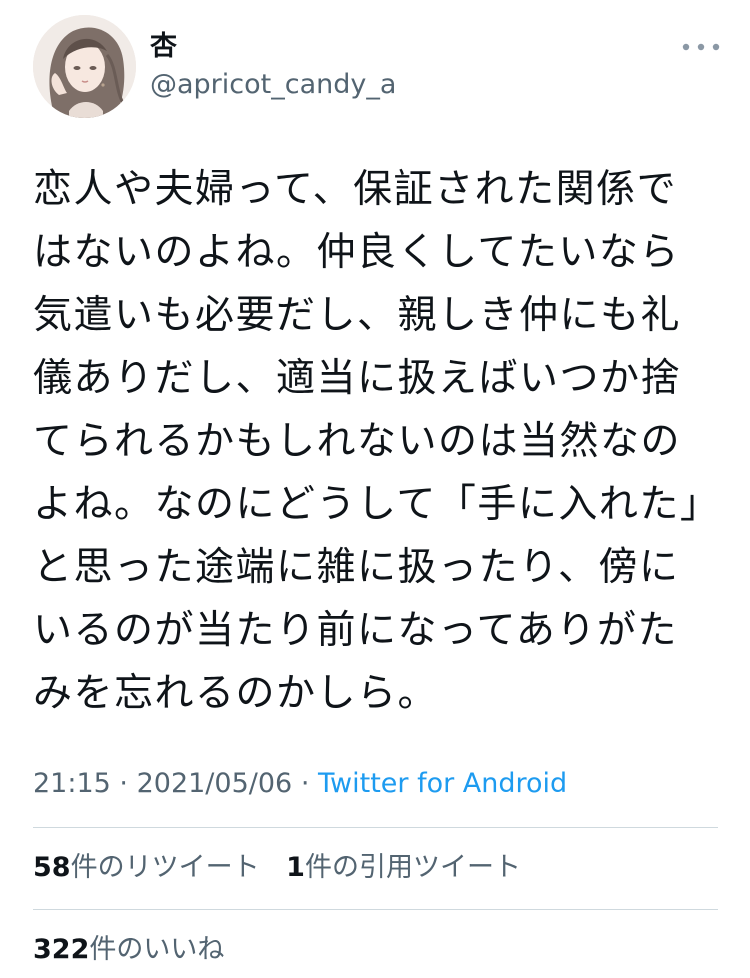 The width and height of the screenshot is (750, 978). Describe the element at coordinates (72, 783) in the screenshot. I see `tweet-time: 21:15` at that location.